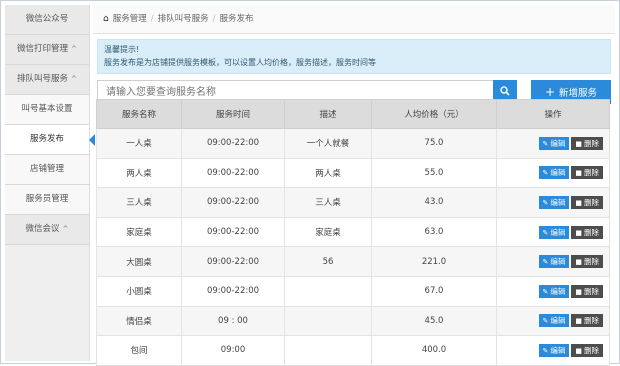  Describe the element at coordinates (233, 321) in the screenshot. I see `cell-time: 09 : 00` at that location.